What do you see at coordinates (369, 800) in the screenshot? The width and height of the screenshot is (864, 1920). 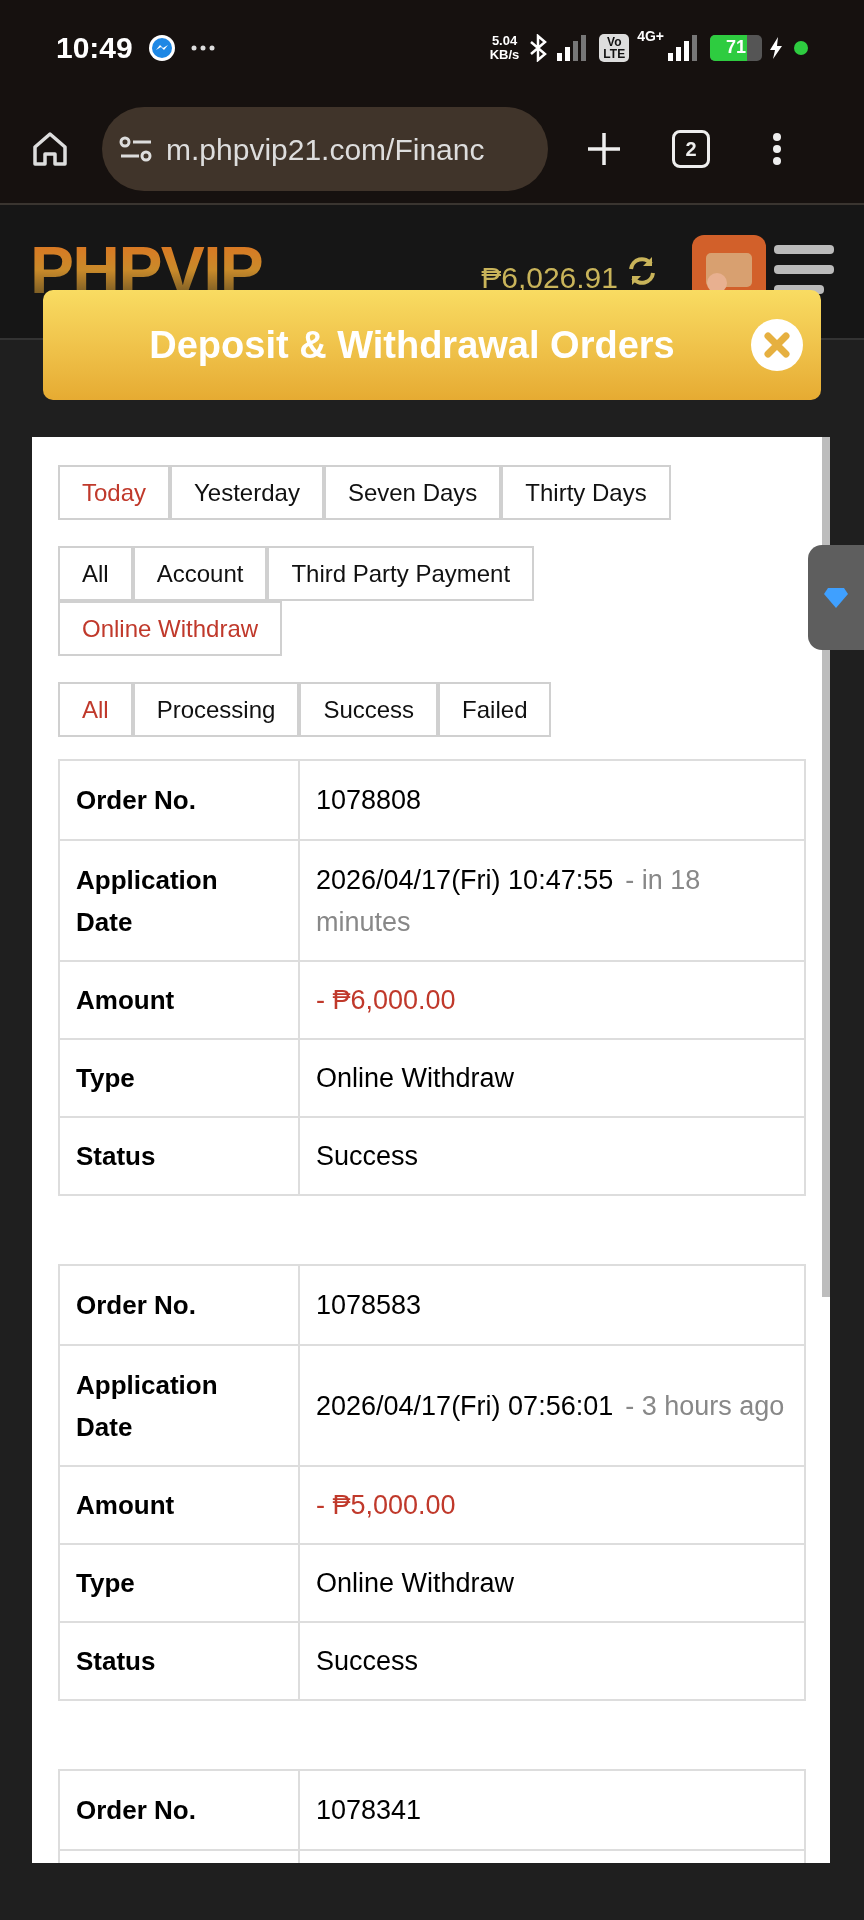 I see `cell-value: 1078808` at bounding box center [369, 800].